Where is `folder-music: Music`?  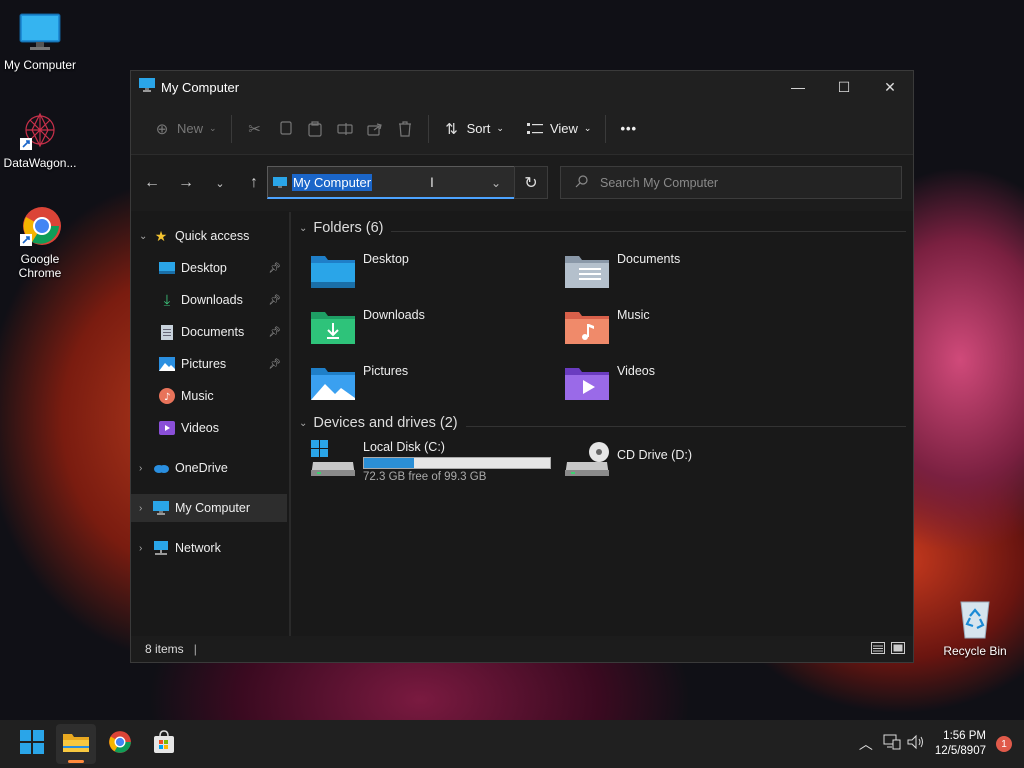
folder-music: Music is located at coordinates (607, 326).